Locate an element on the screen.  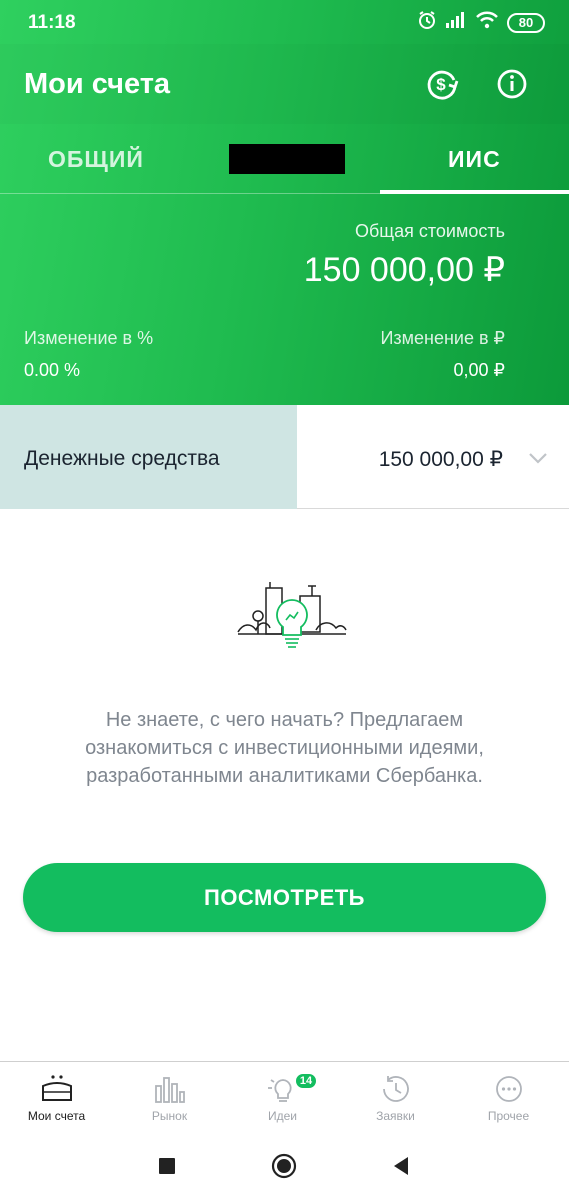
signal-icon is located at coordinates (456, 22).